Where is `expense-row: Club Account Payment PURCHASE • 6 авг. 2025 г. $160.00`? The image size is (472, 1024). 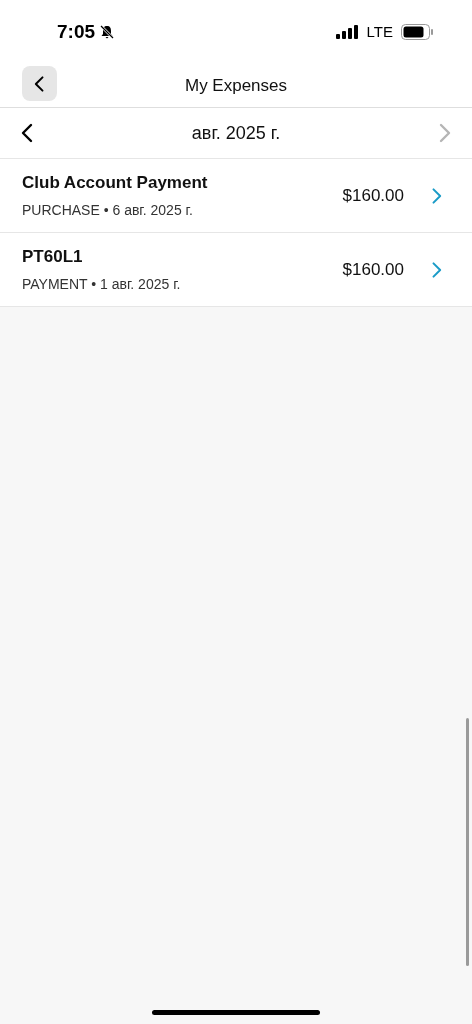
expense-row: Club Account Payment PURCHASE • 6 авг. 2025 г. $160.00 is located at coordinates (236, 196).